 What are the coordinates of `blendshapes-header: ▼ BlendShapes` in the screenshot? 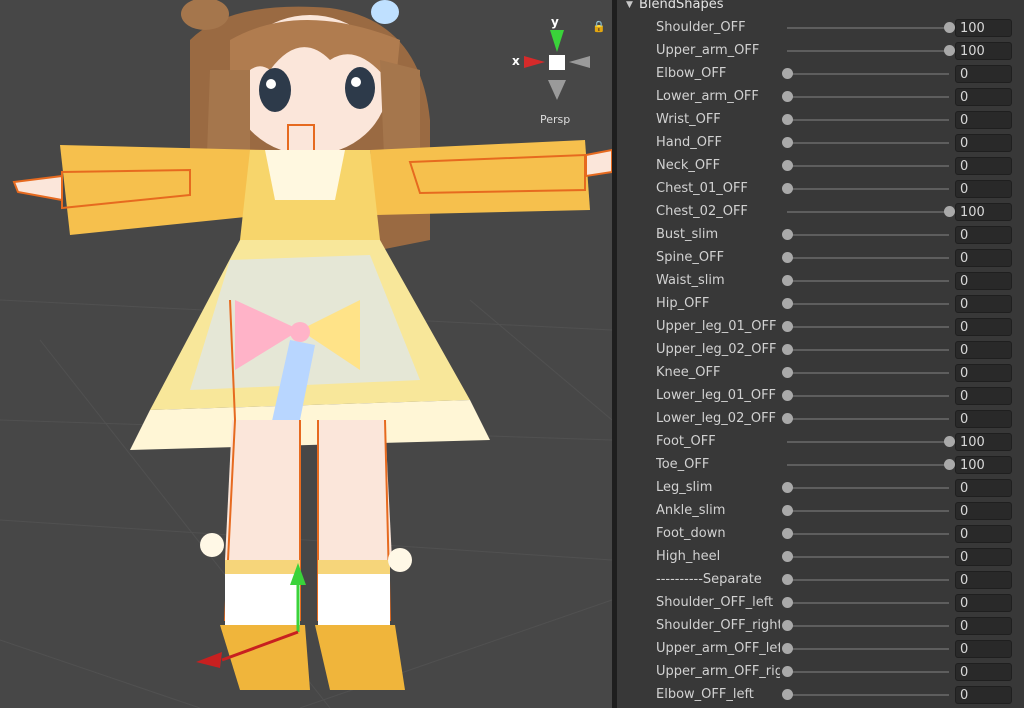 It's located at (820, 6).